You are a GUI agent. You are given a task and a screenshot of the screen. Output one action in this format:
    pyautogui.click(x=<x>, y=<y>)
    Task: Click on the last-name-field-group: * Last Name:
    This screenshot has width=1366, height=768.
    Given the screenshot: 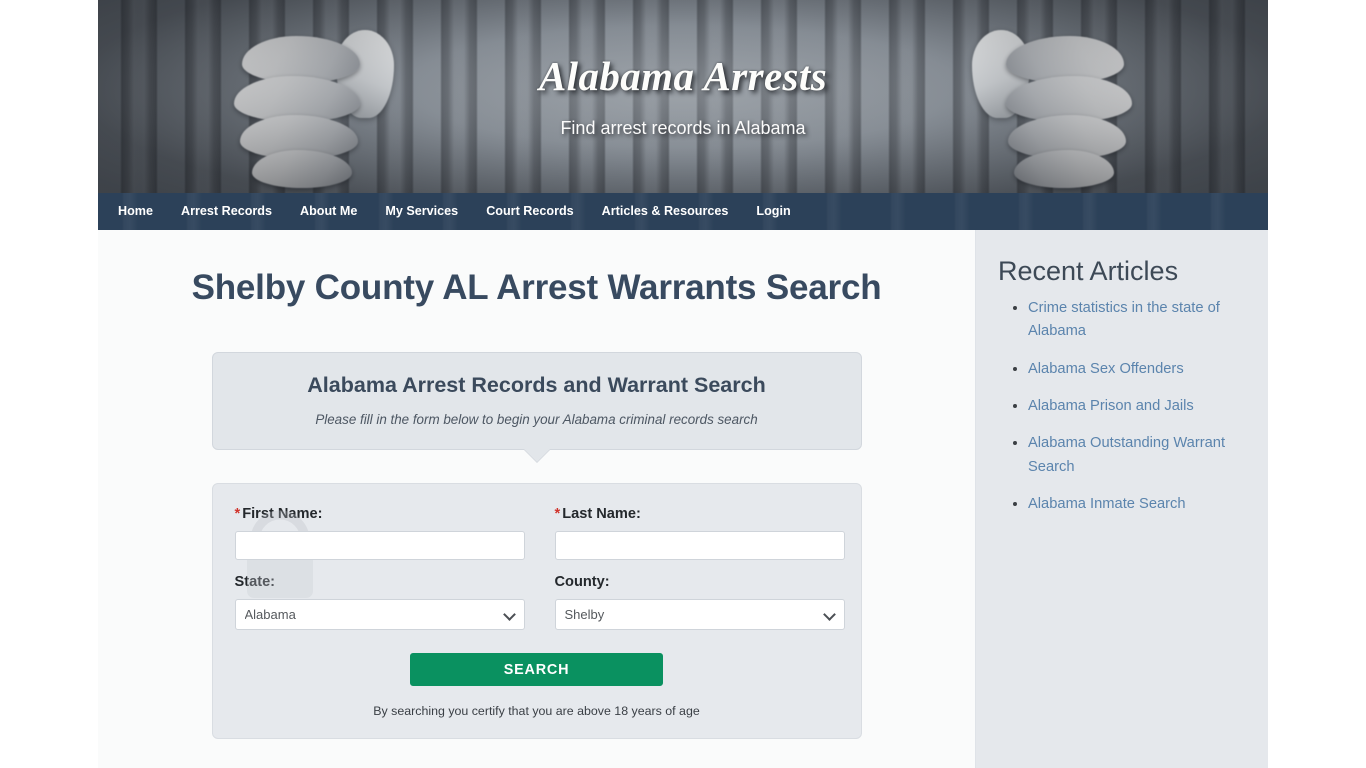 What is the action you would take?
    pyautogui.click(x=699, y=533)
    